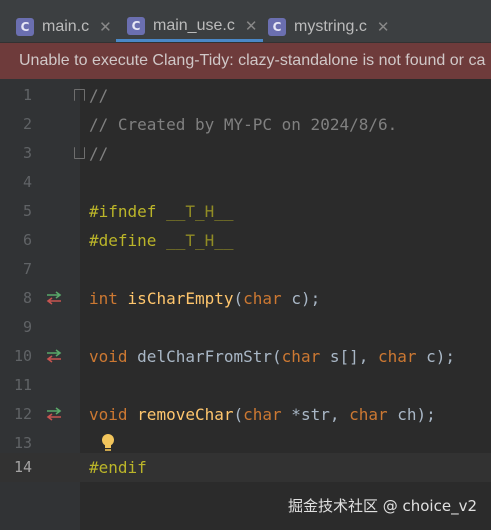  I want to click on tab-main-use-c: C main_use.c ✕, so click(190, 27).